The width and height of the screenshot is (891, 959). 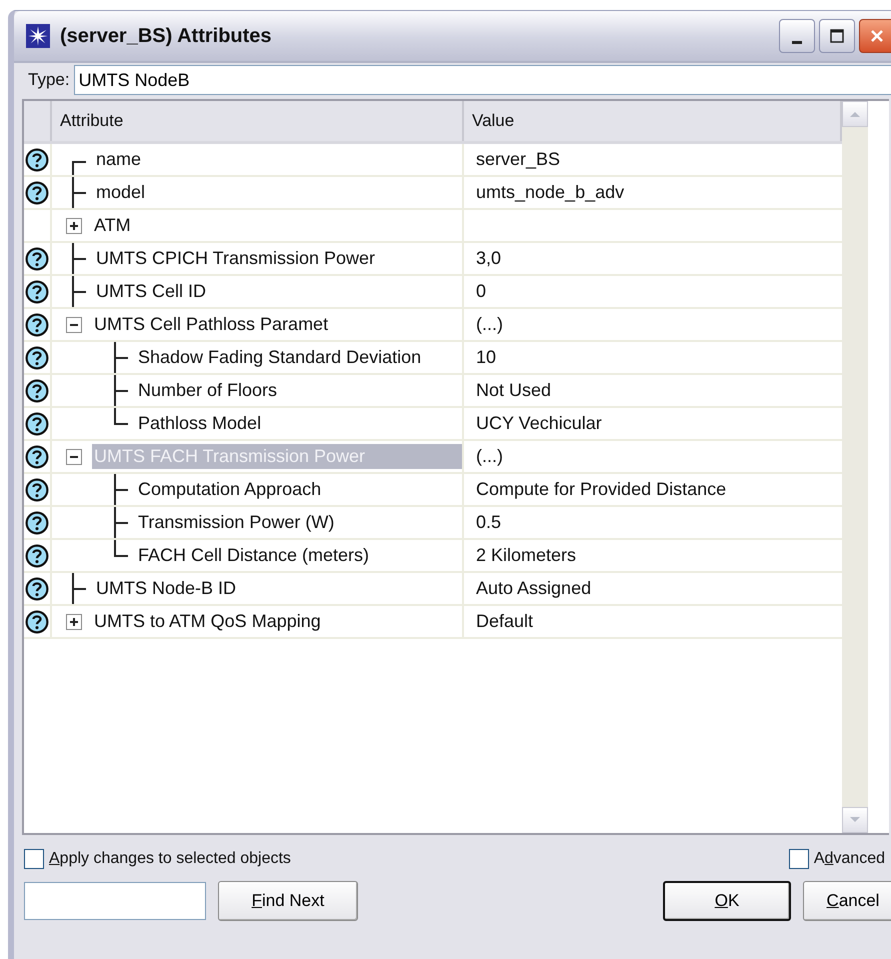 I want to click on attribute-name: Shadow Fading Standard Deviation, so click(x=280, y=357).